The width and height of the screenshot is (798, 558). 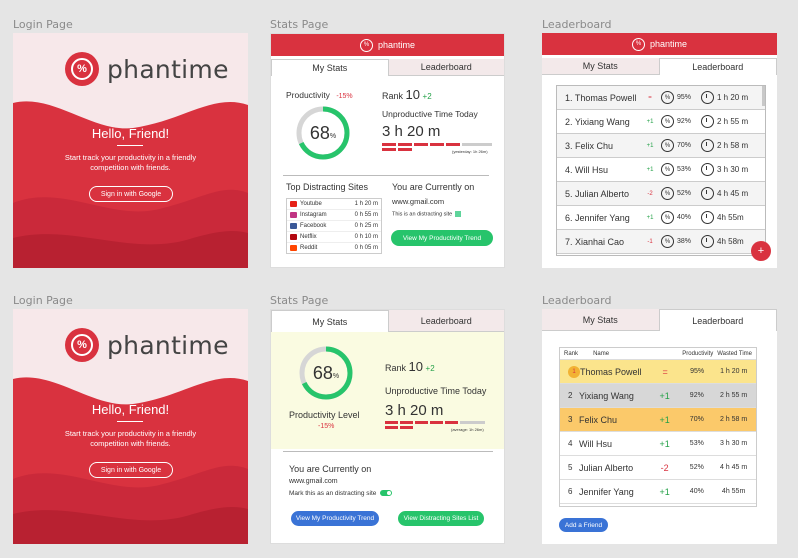 I want to click on site-name: Facebook, so click(x=313, y=226).